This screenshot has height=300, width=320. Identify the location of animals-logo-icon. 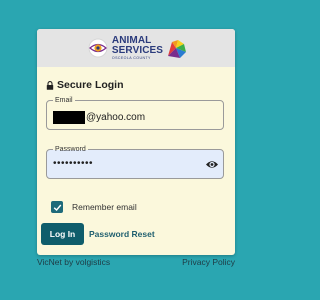
(177, 49).